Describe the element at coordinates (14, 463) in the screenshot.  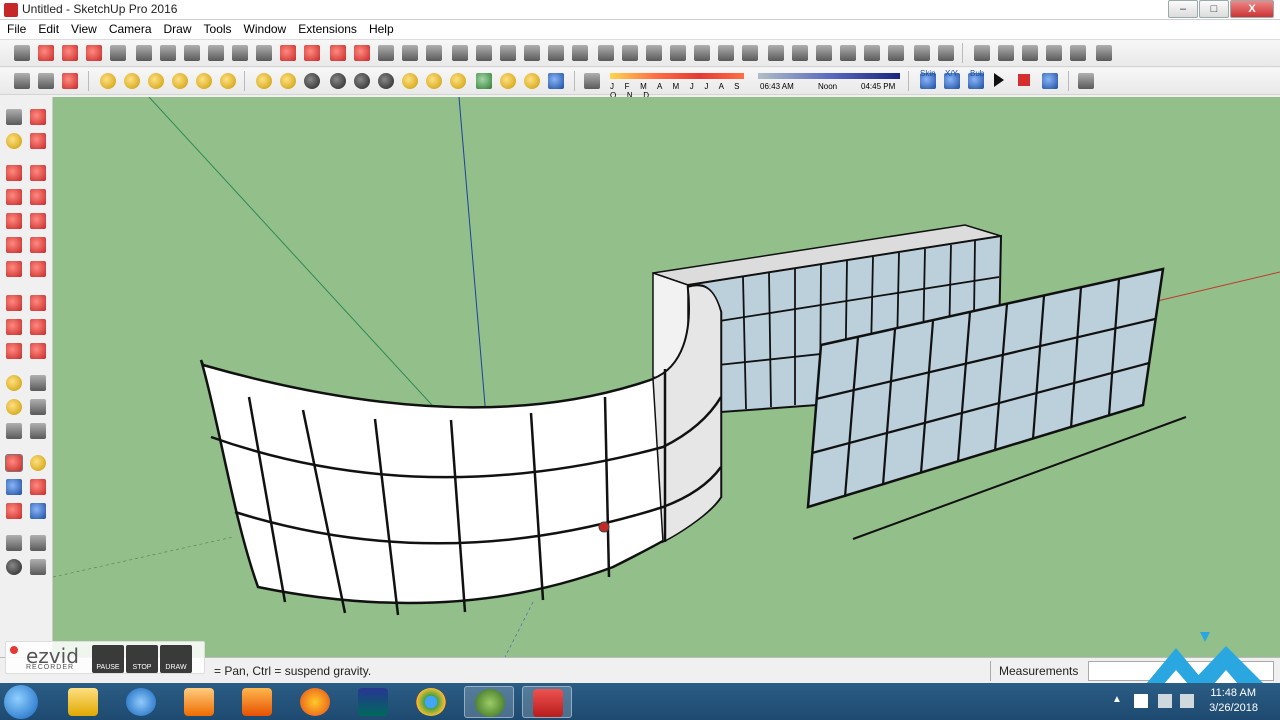
I see `orbit-tool-icon` at that location.